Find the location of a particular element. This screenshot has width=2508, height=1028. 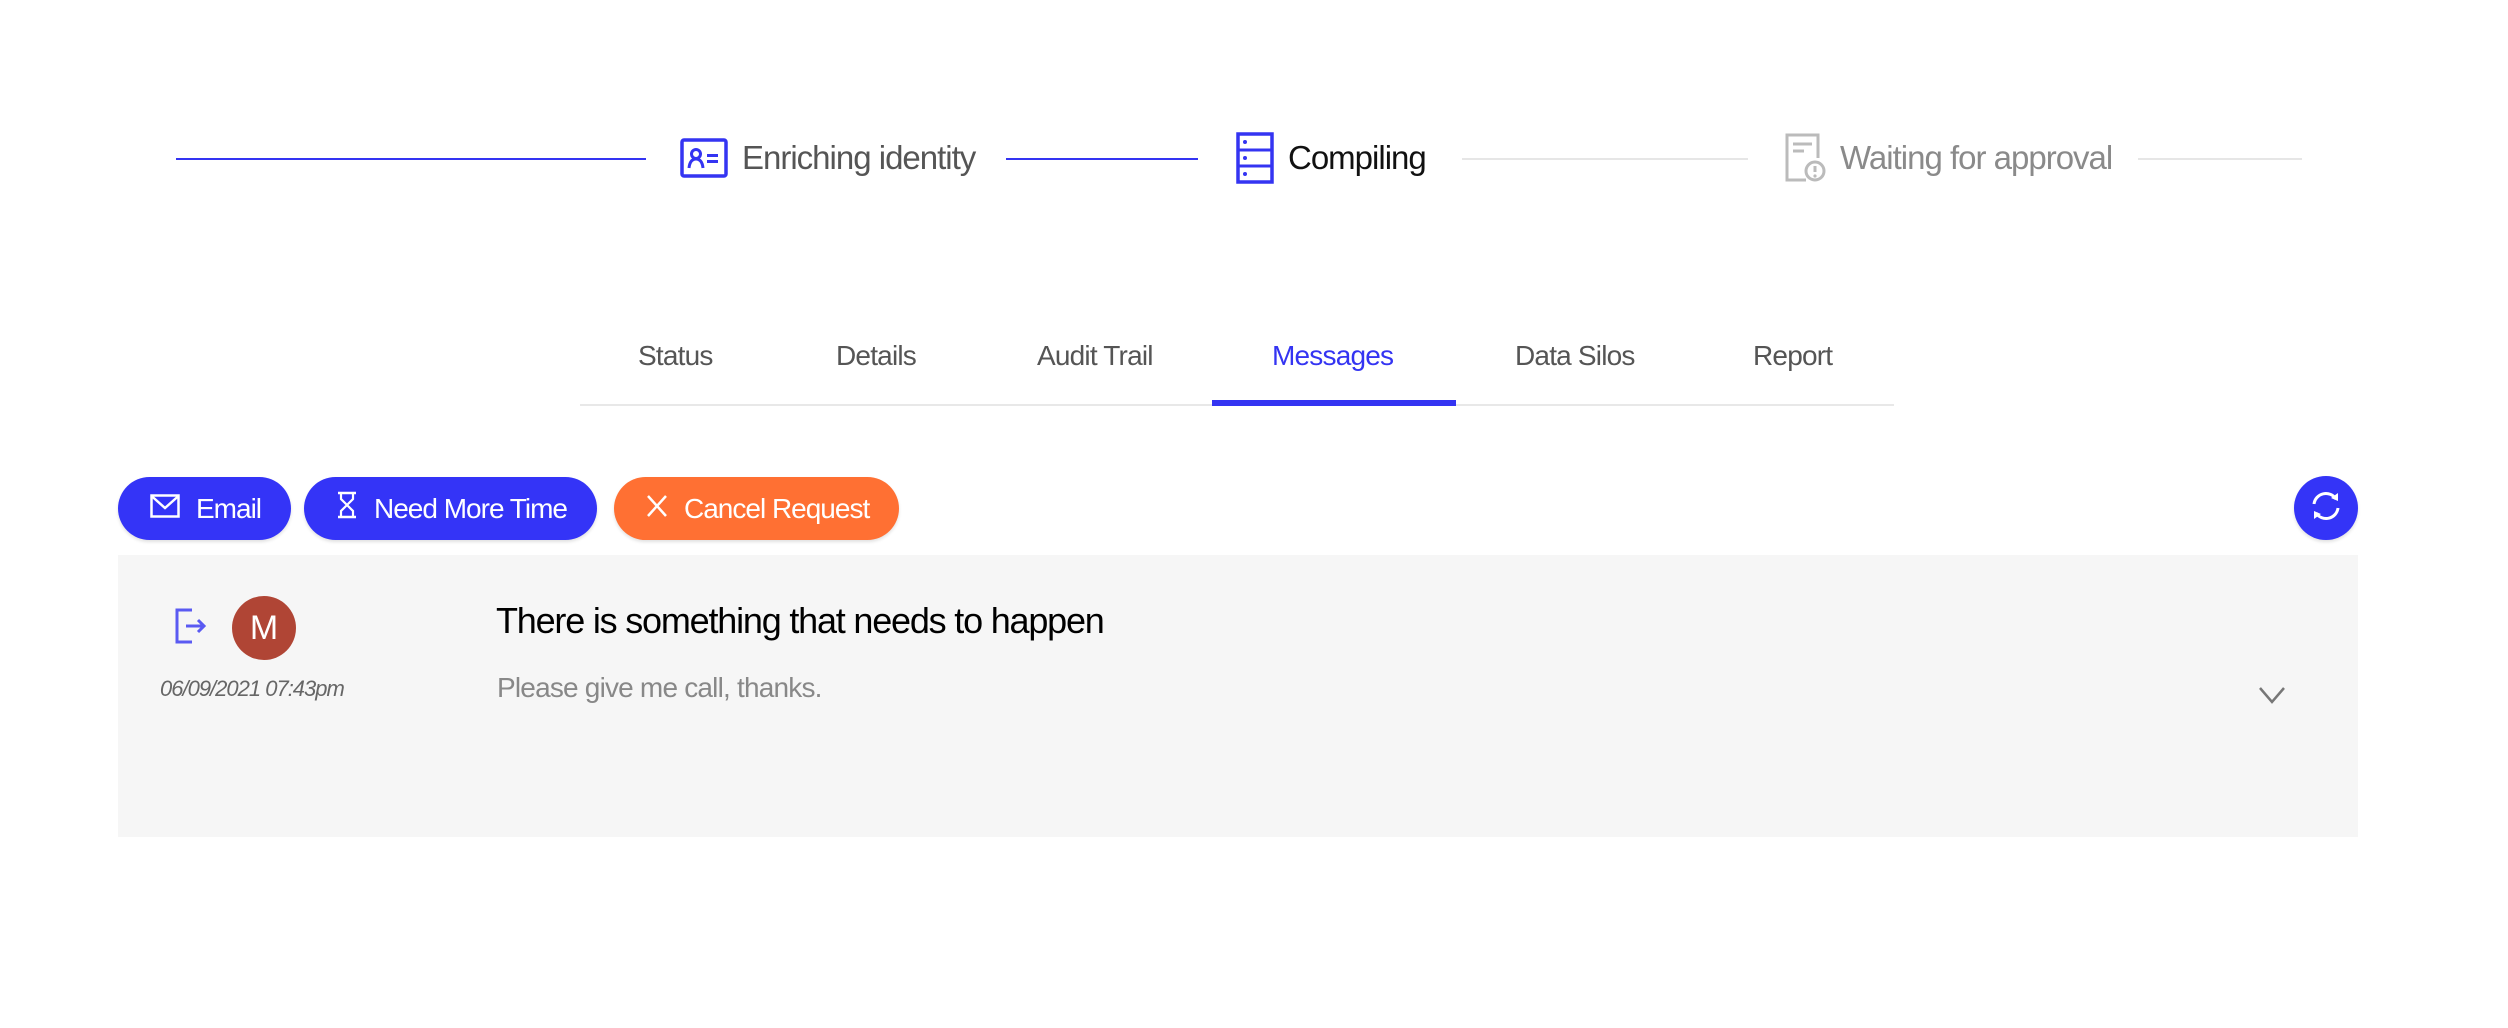

chevron-down-icon is located at coordinates (2272, 697).